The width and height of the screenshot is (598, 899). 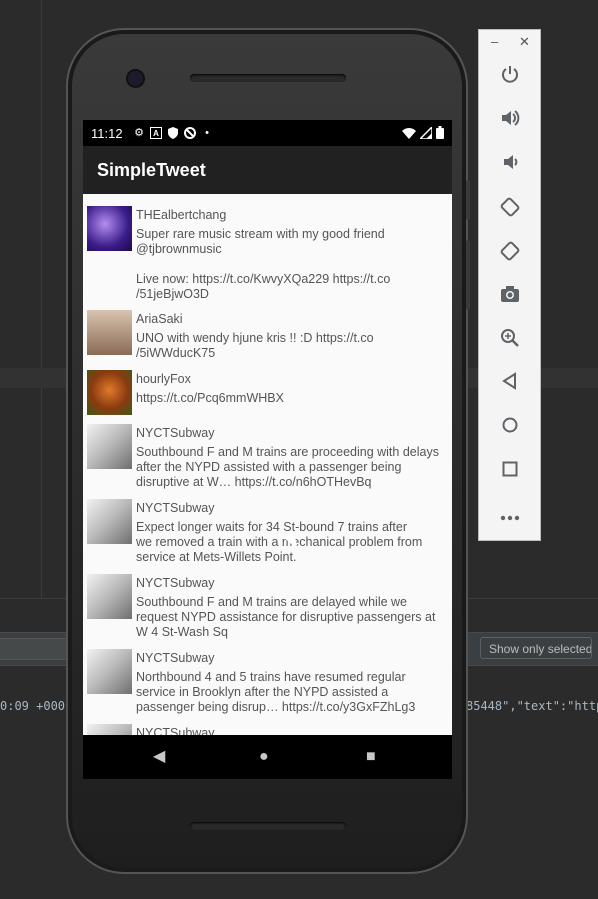 I want to click on back-nav-icon: ◀, so click(x=159, y=757).